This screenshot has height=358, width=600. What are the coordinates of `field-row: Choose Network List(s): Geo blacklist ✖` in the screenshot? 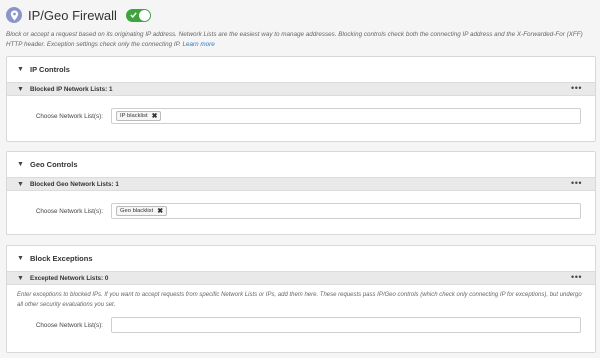 It's located at (301, 211).